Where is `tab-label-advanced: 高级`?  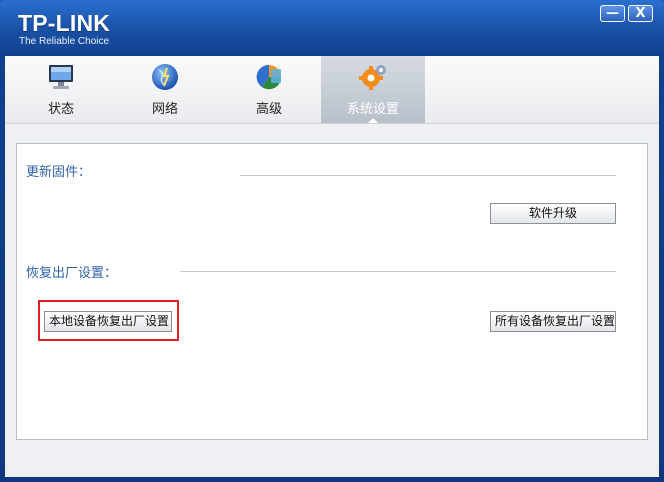 tab-label-advanced: 高级 is located at coordinates (268, 109).